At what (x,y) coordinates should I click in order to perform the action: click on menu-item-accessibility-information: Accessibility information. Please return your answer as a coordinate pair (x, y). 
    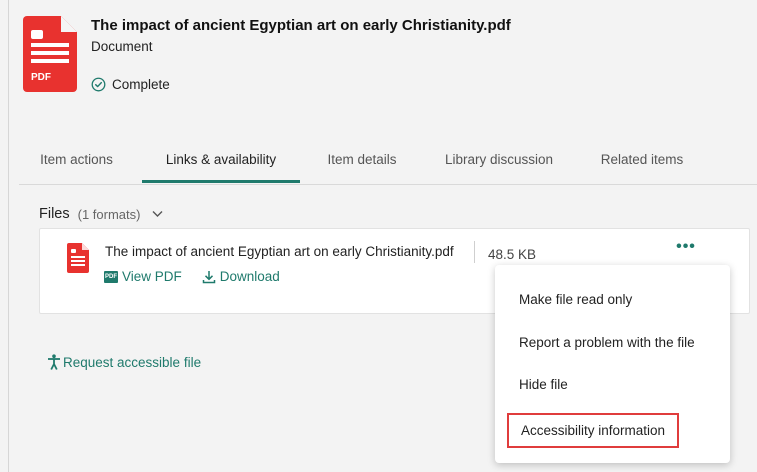
    Looking at the image, I should click on (593, 430).